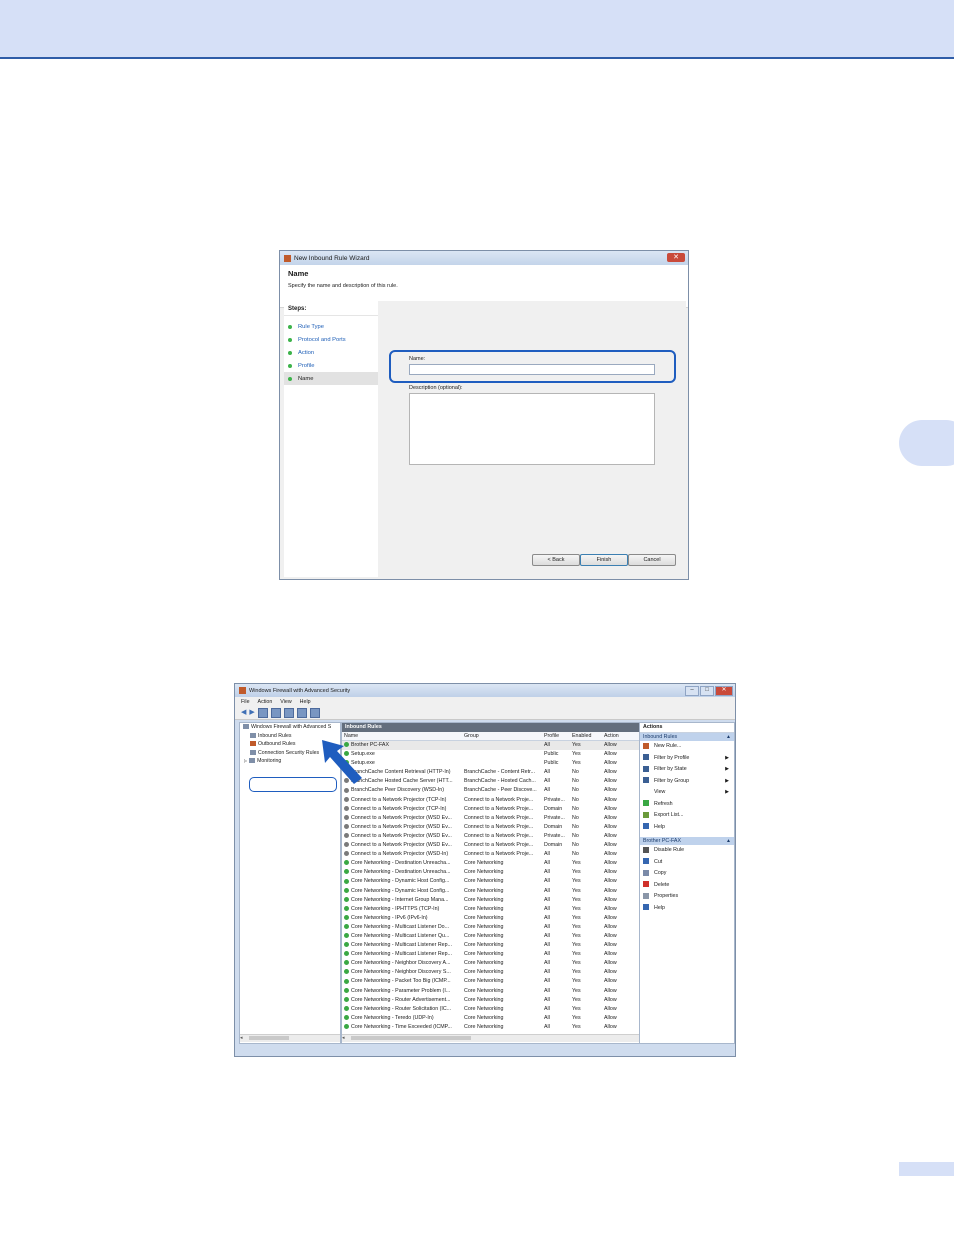 Image resolution: width=954 pixels, height=1235 pixels. I want to click on action-item: Properties, so click(687, 897).